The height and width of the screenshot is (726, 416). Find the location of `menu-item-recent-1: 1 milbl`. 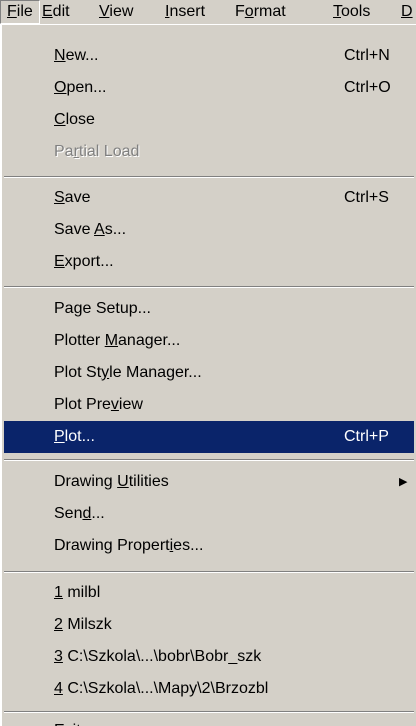

menu-item-recent-1: 1 milbl is located at coordinates (209, 593).